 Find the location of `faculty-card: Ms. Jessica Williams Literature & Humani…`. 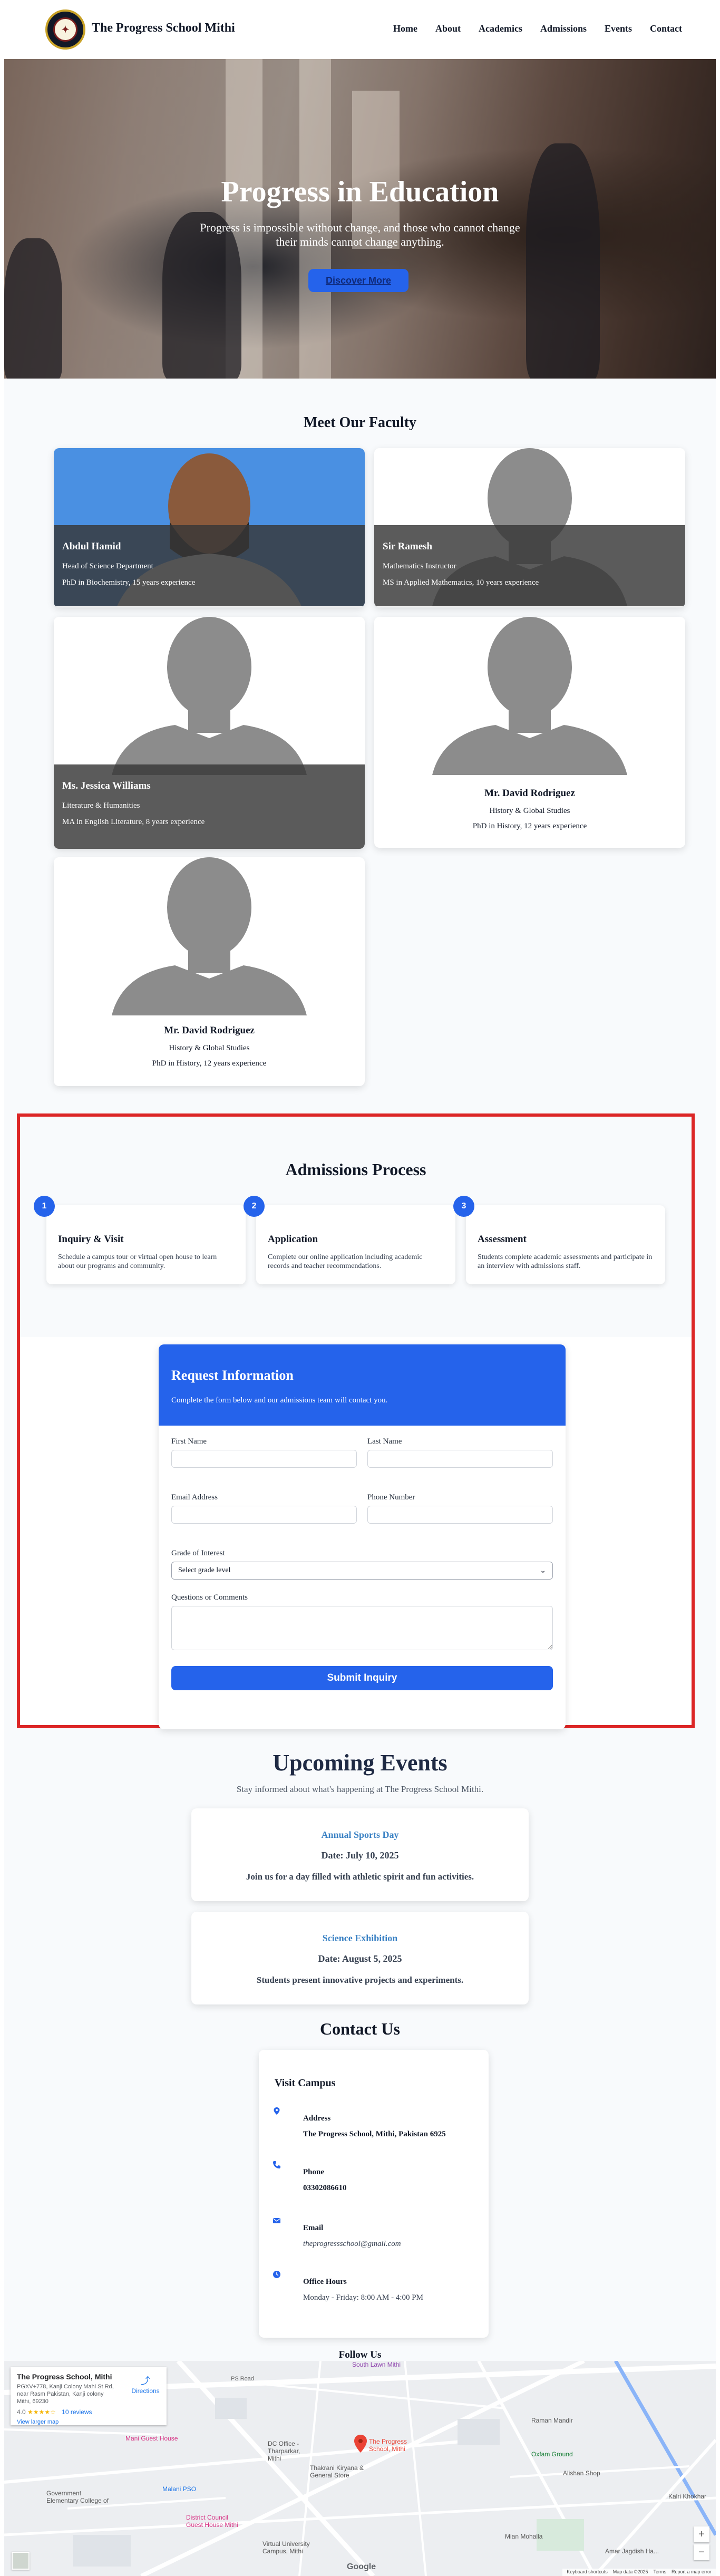

faculty-card: Ms. Jessica Williams Literature & Humani… is located at coordinates (209, 733).